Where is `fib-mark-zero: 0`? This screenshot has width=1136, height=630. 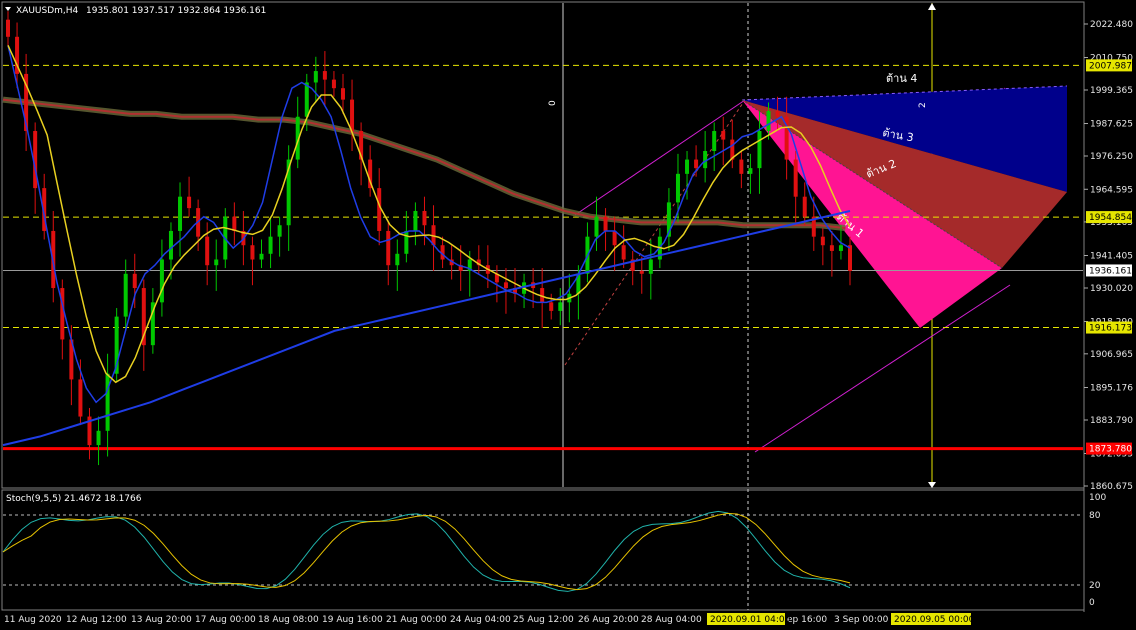
fib-mark-zero: 0 is located at coordinates (553, 103).